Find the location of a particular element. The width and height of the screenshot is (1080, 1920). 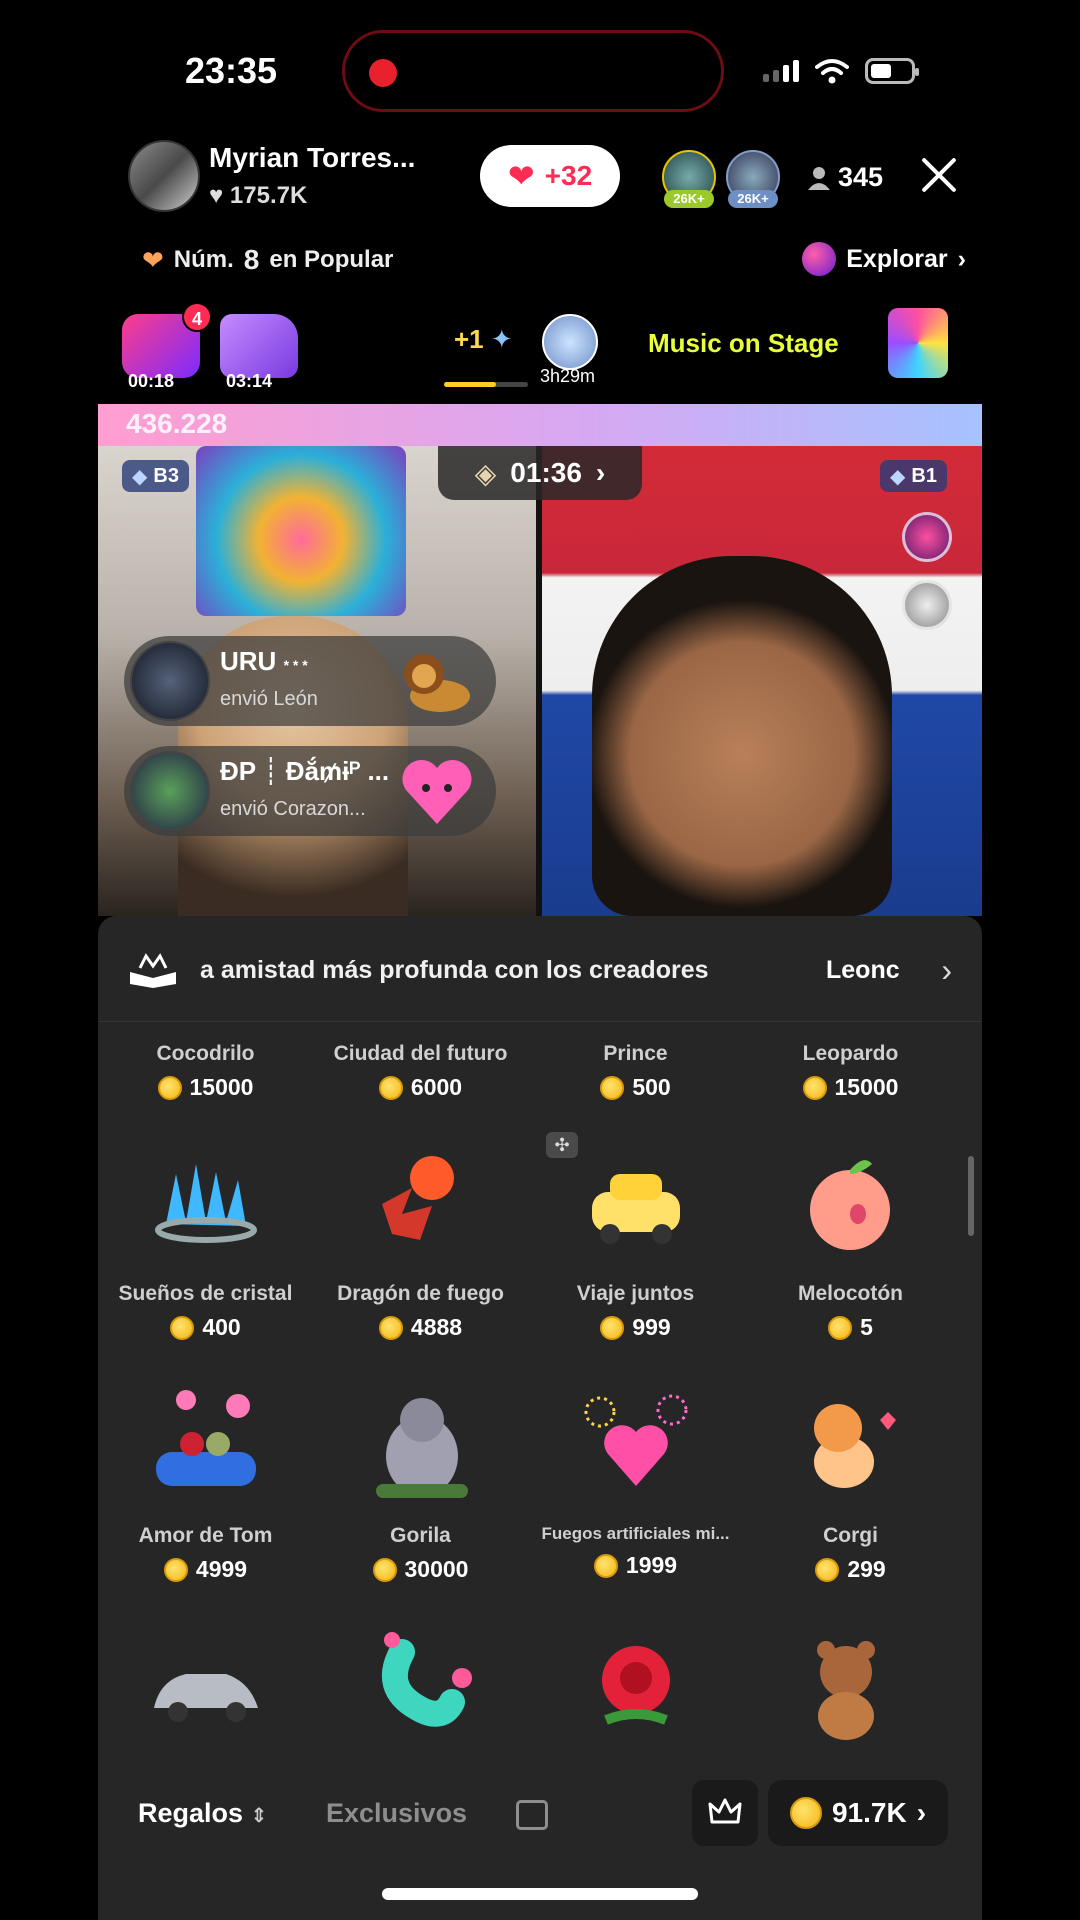

sort-icon: ⇕ is located at coordinates (259, 1816).